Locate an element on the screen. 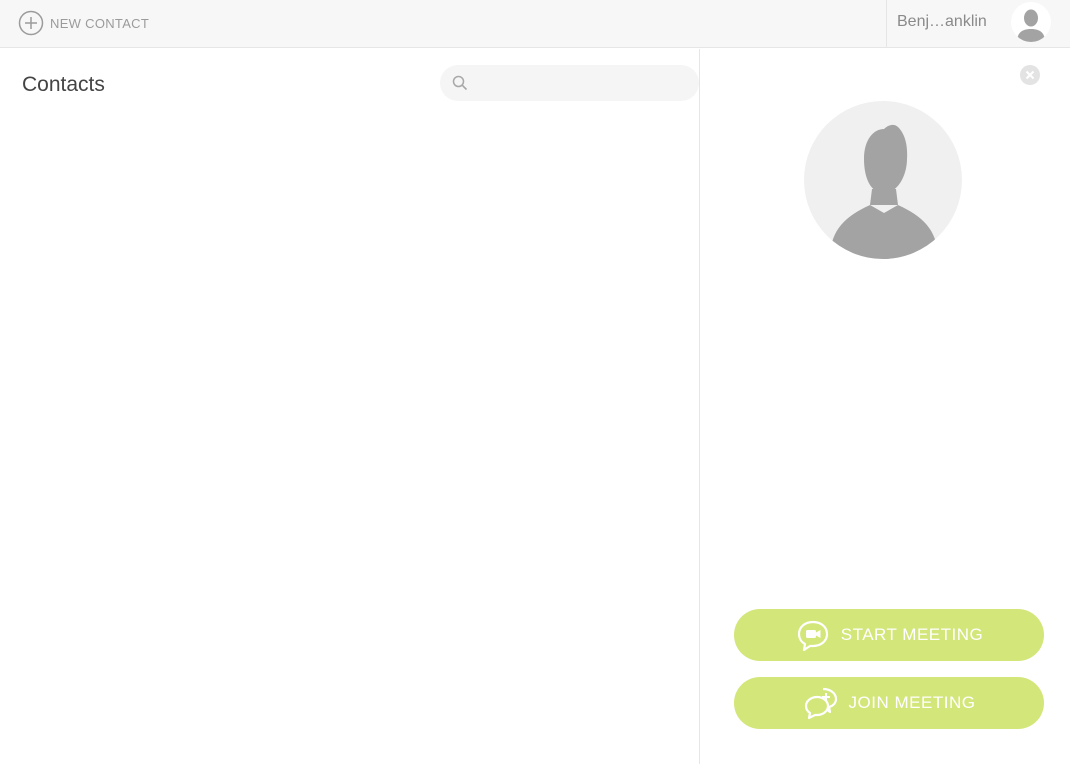  user-avatar is located at coordinates (1031, 22).